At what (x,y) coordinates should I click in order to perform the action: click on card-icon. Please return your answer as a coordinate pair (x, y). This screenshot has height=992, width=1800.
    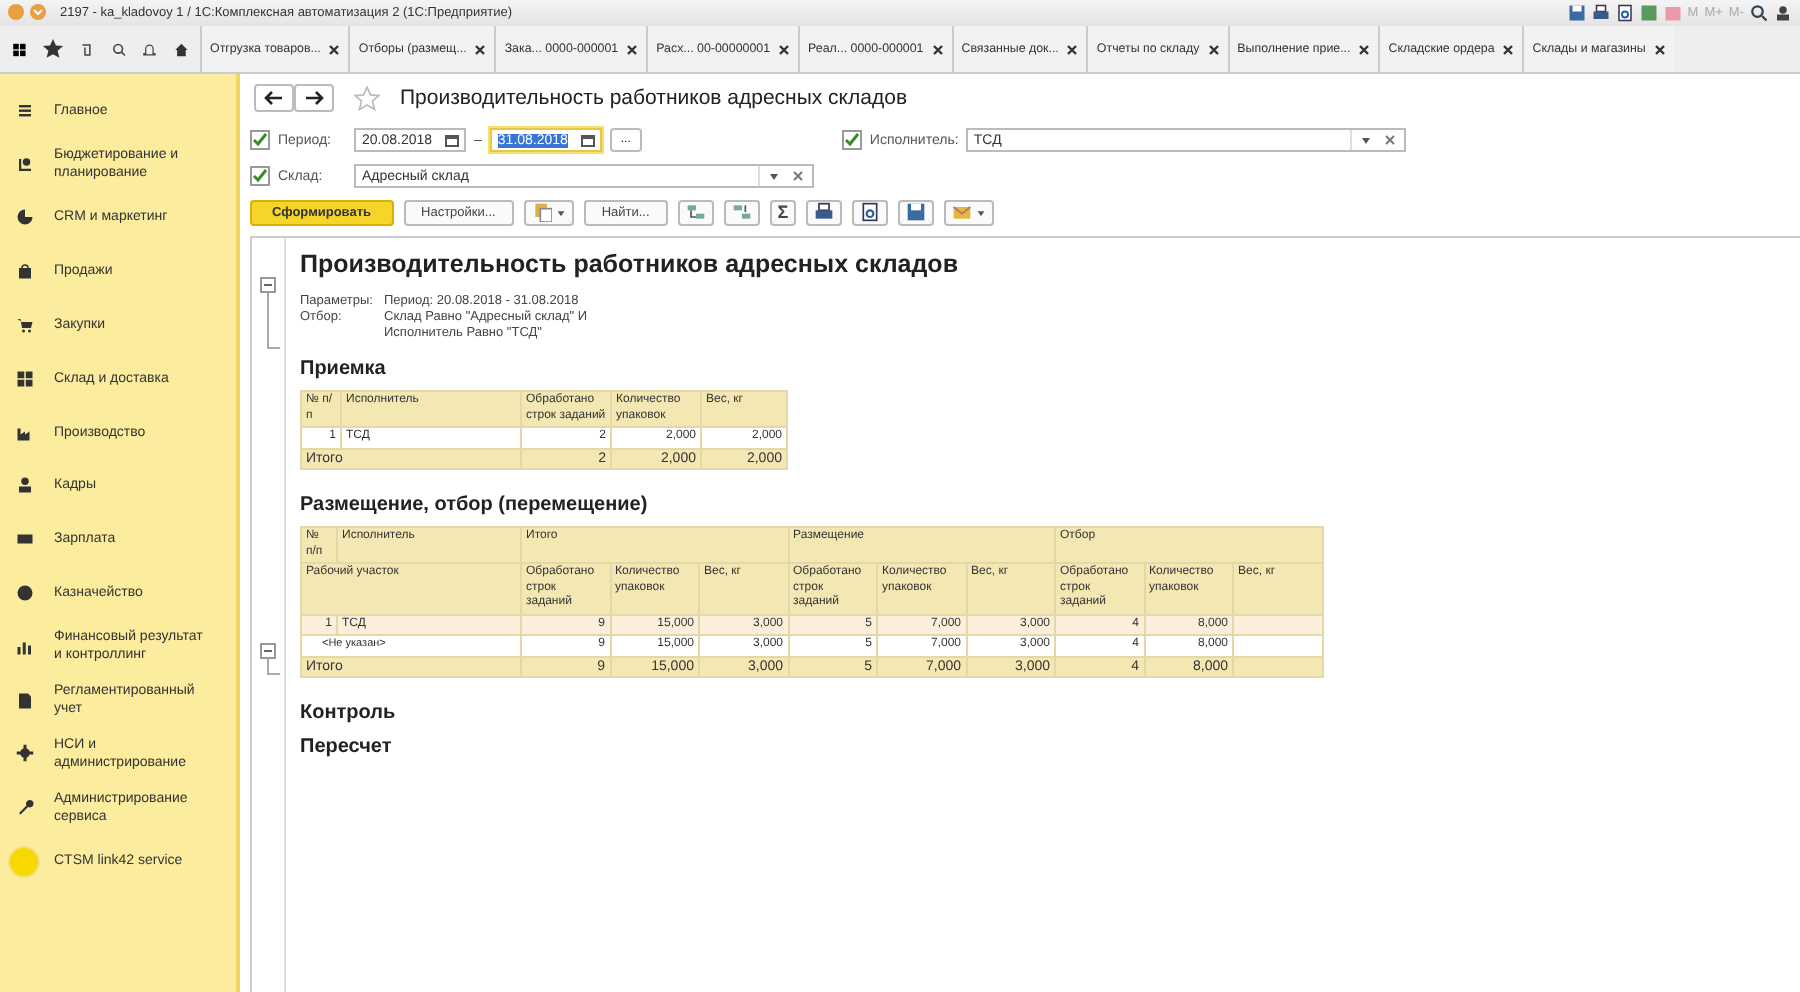
    Looking at the image, I should click on (24, 539).